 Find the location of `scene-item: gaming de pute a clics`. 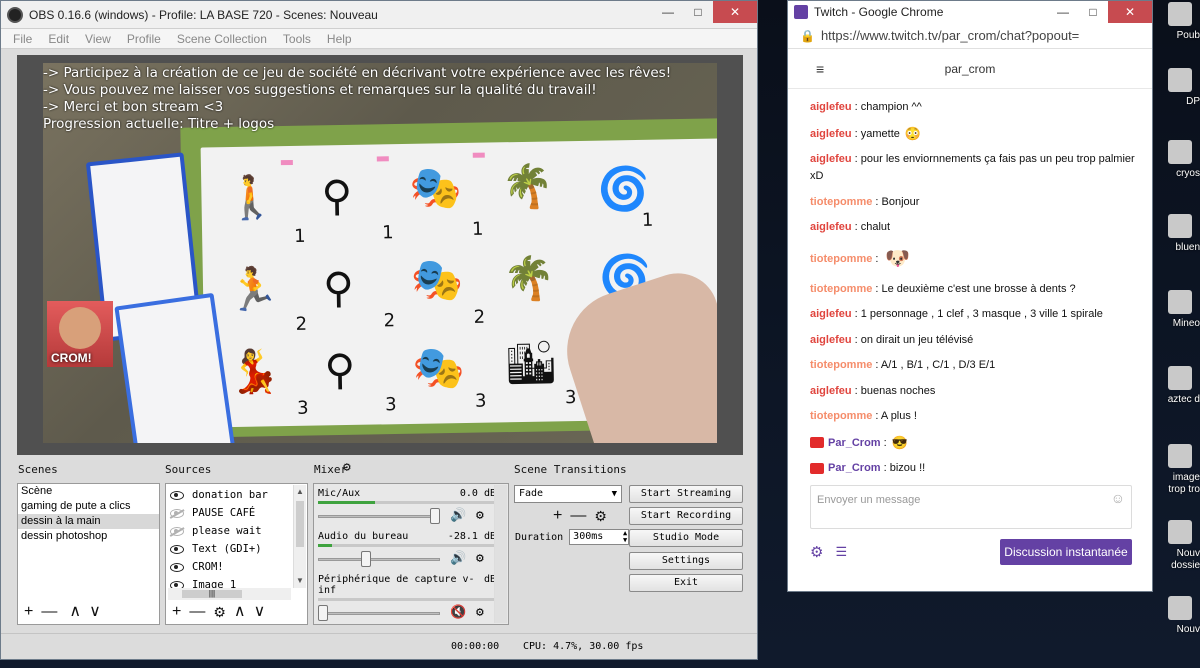

scene-item: gaming de pute a clics is located at coordinates (88, 506).